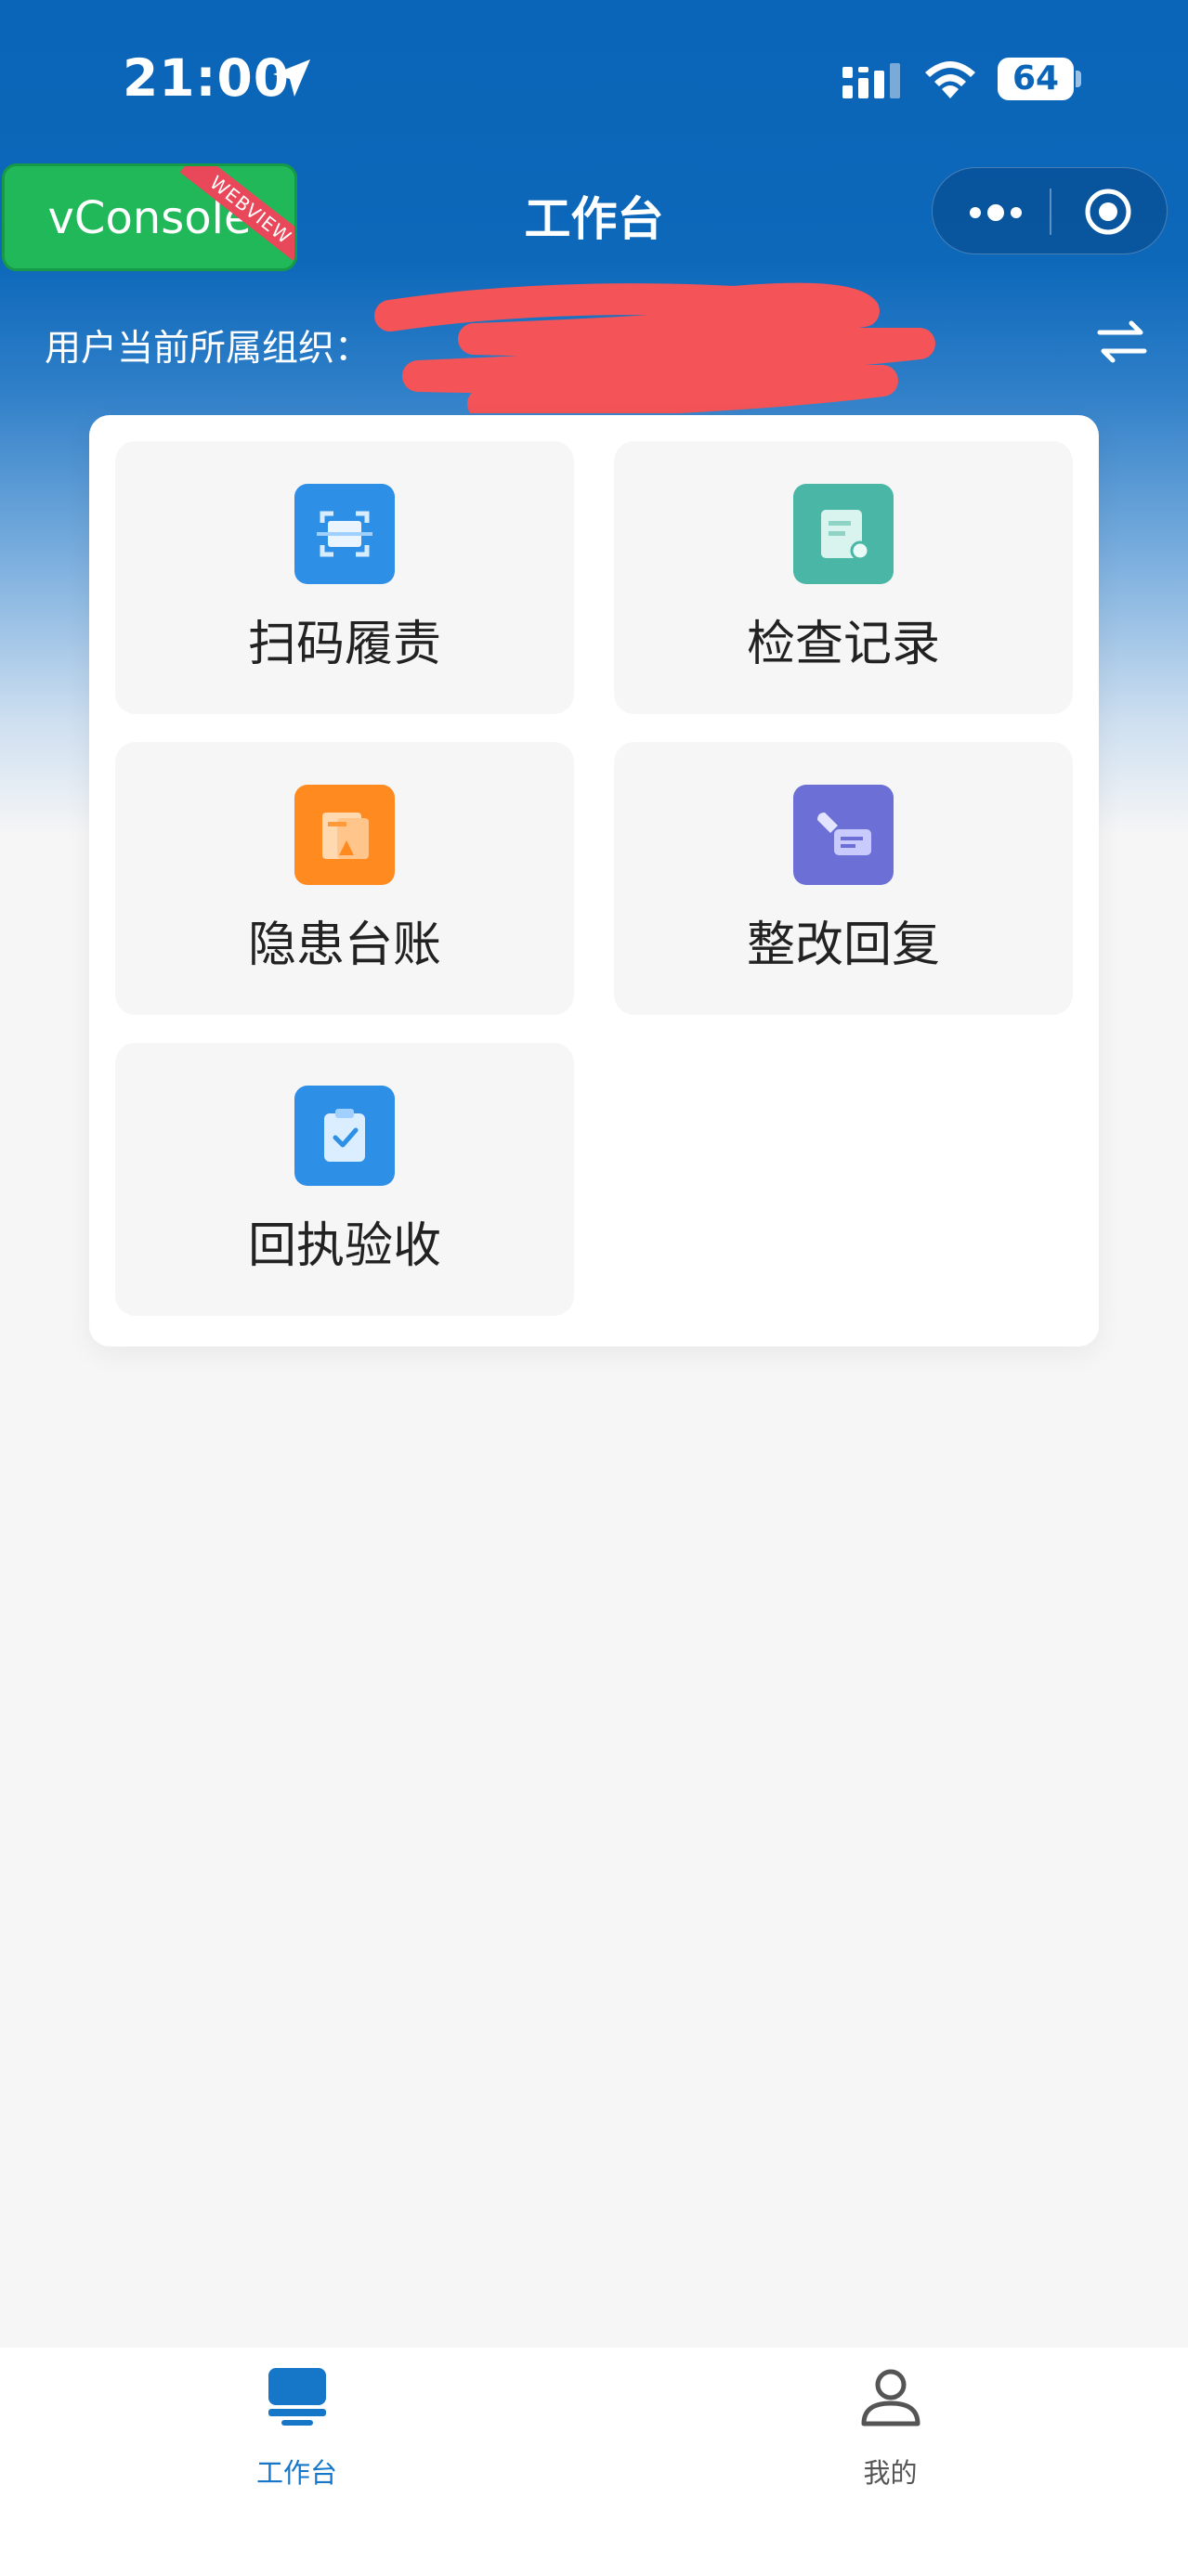 The width and height of the screenshot is (1188, 2576). I want to click on status-time: 21:00, so click(207, 78).